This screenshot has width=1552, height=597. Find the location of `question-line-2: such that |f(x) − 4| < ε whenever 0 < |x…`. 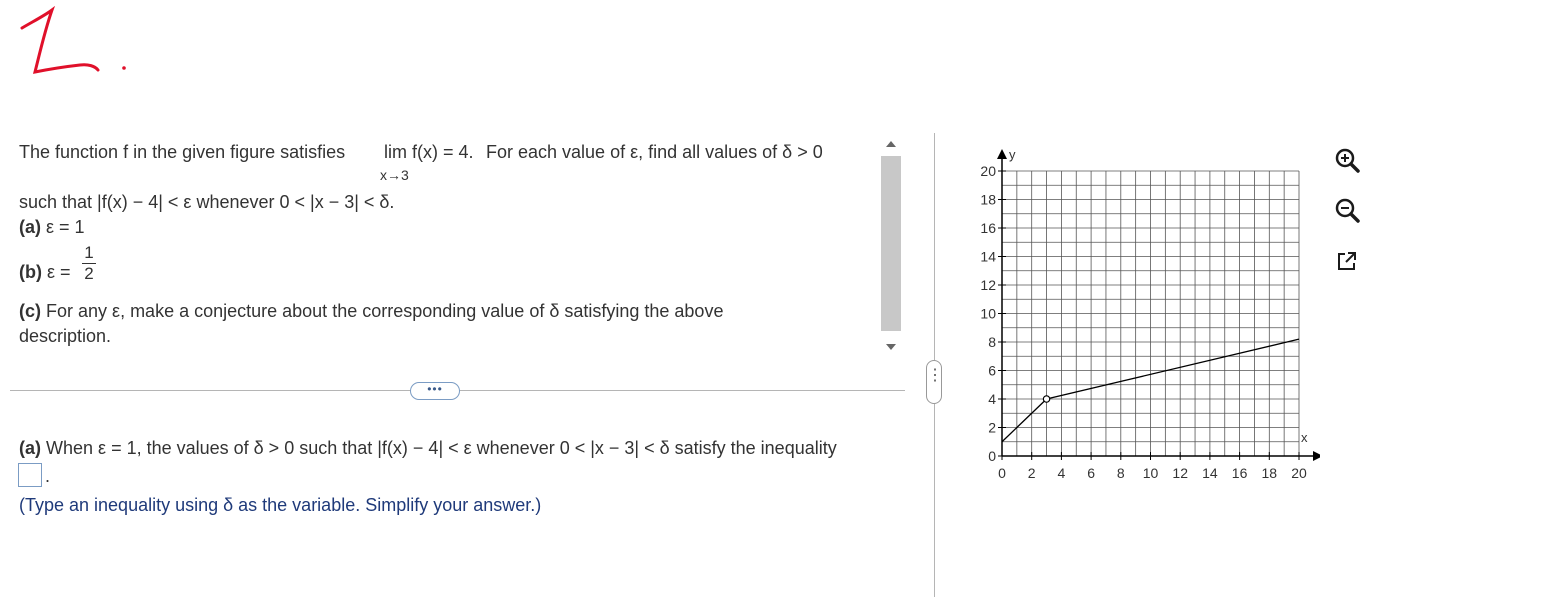

question-line-2: such that |f(x) − 4| < ε whenever 0 < |x… is located at coordinates (207, 202).